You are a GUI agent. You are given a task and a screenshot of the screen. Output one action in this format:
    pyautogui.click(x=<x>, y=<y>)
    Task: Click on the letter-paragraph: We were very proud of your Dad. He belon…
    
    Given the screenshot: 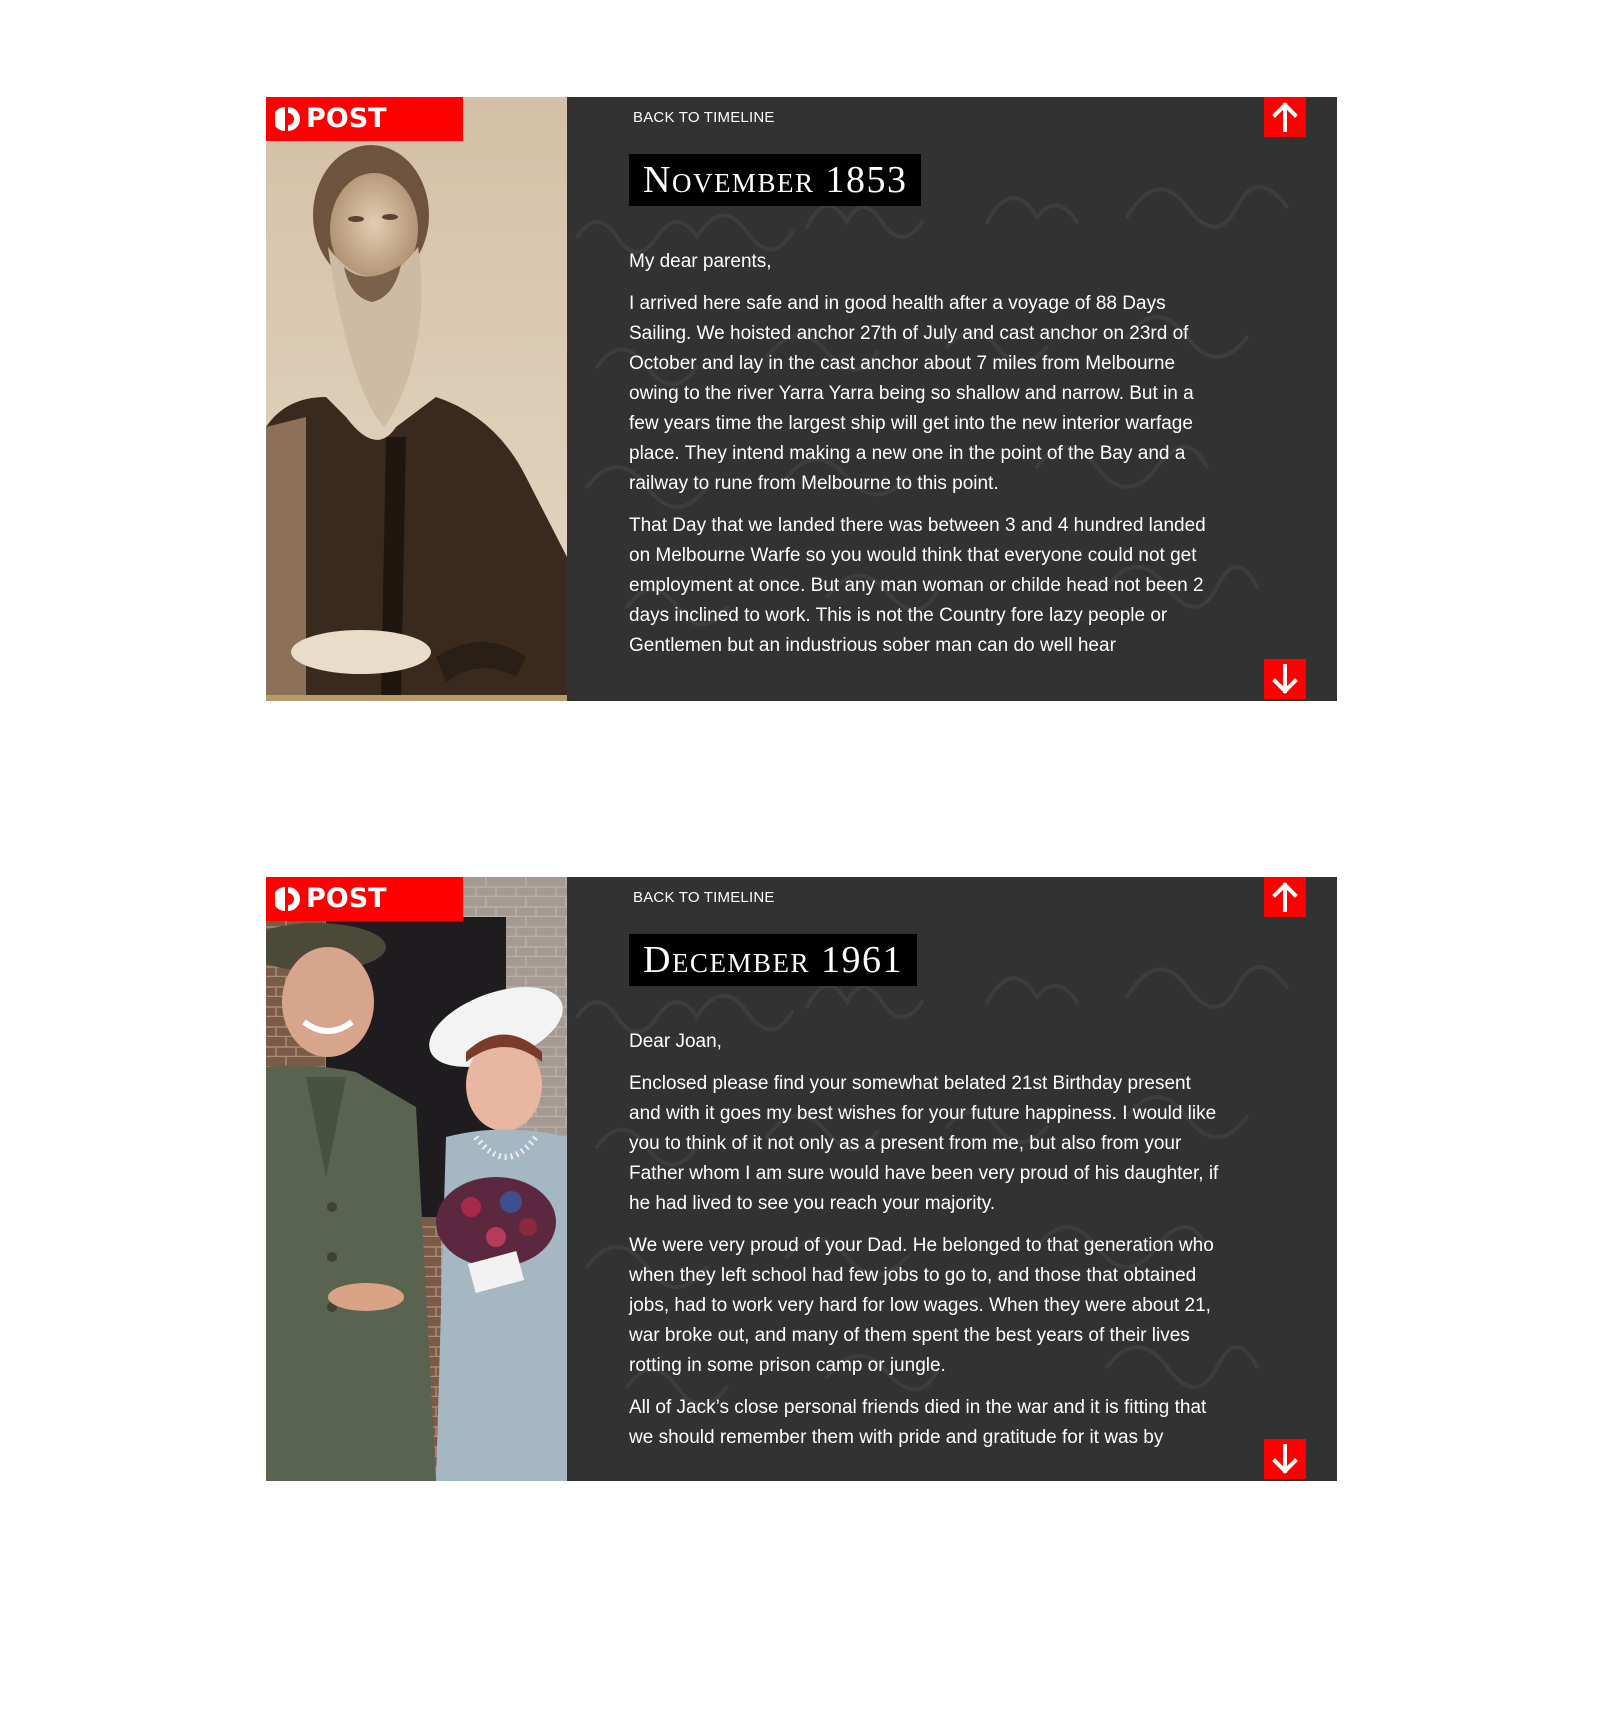 What is the action you would take?
    pyautogui.click(x=921, y=1305)
    